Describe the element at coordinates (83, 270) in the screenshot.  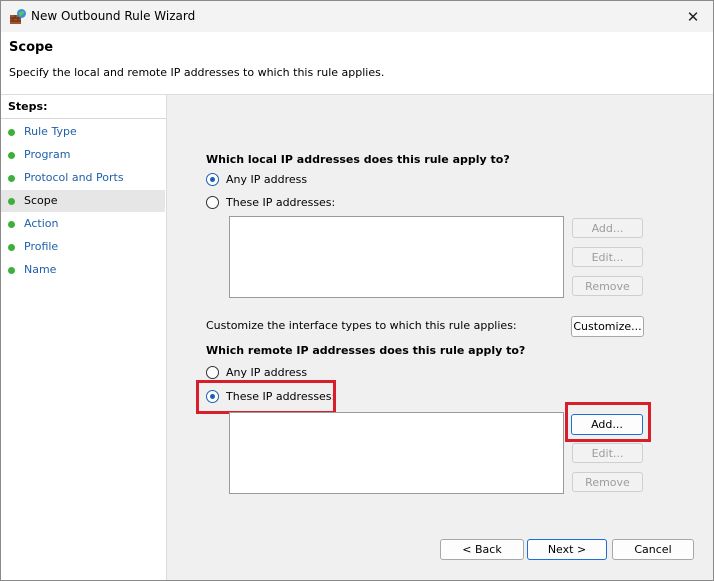
I see `step-name: Name` at that location.